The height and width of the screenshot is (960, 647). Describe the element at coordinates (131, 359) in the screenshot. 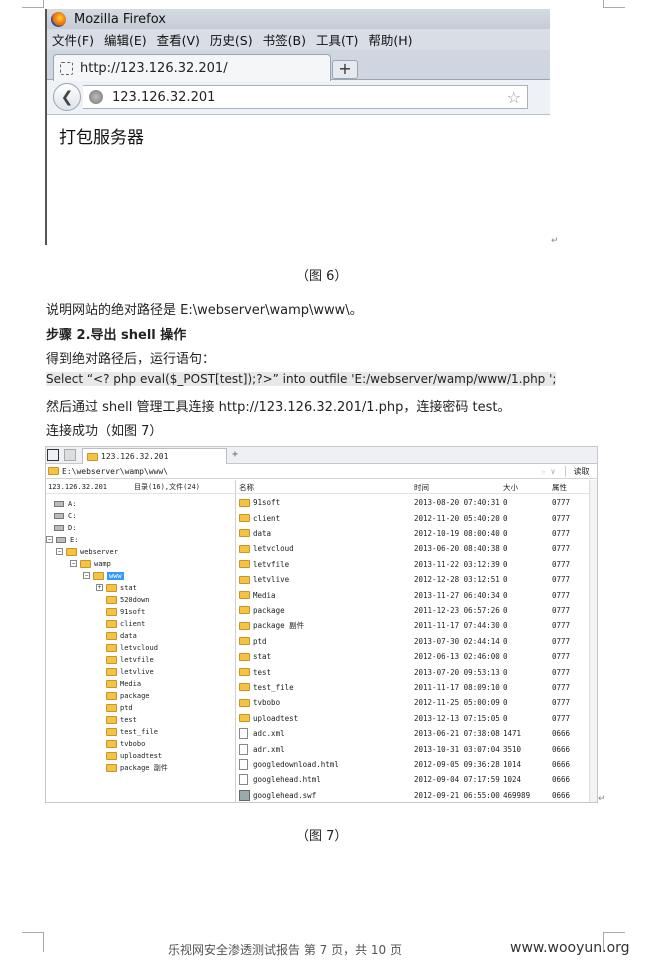

I see `run-statement-line: 得到绝对路径后，运行语句：` at that location.